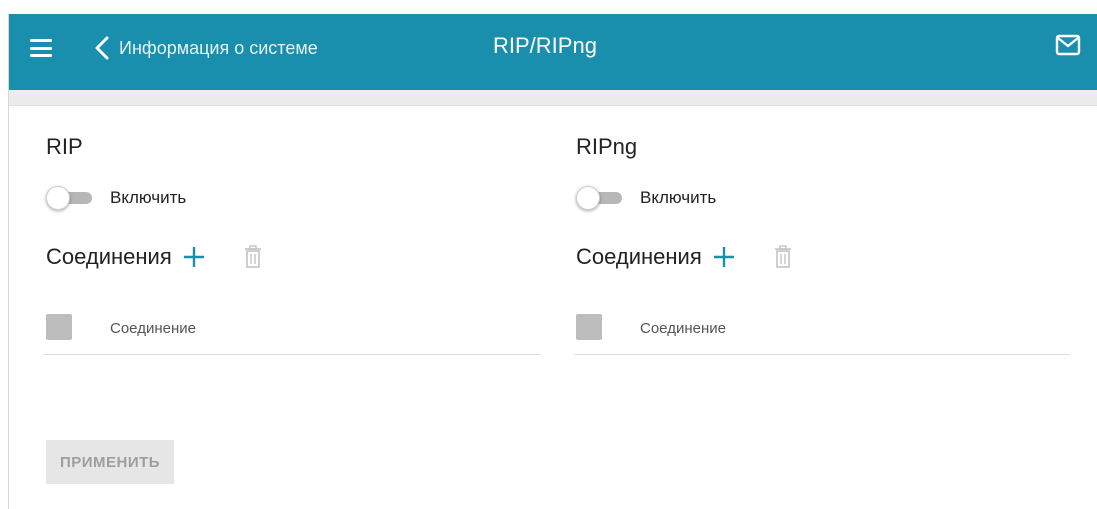 The height and width of the screenshot is (509, 1097). What do you see at coordinates (600, 198) in the screenshot?
I see `ripng-toggle-switch` at bounding box center [600, 198].